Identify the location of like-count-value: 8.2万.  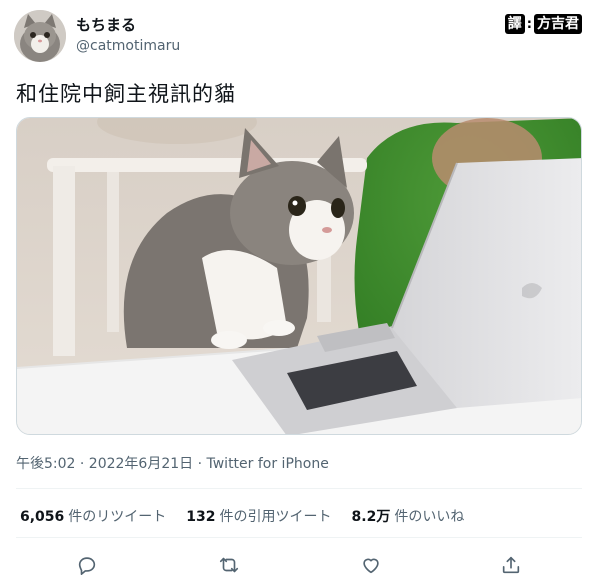
(371, 517).